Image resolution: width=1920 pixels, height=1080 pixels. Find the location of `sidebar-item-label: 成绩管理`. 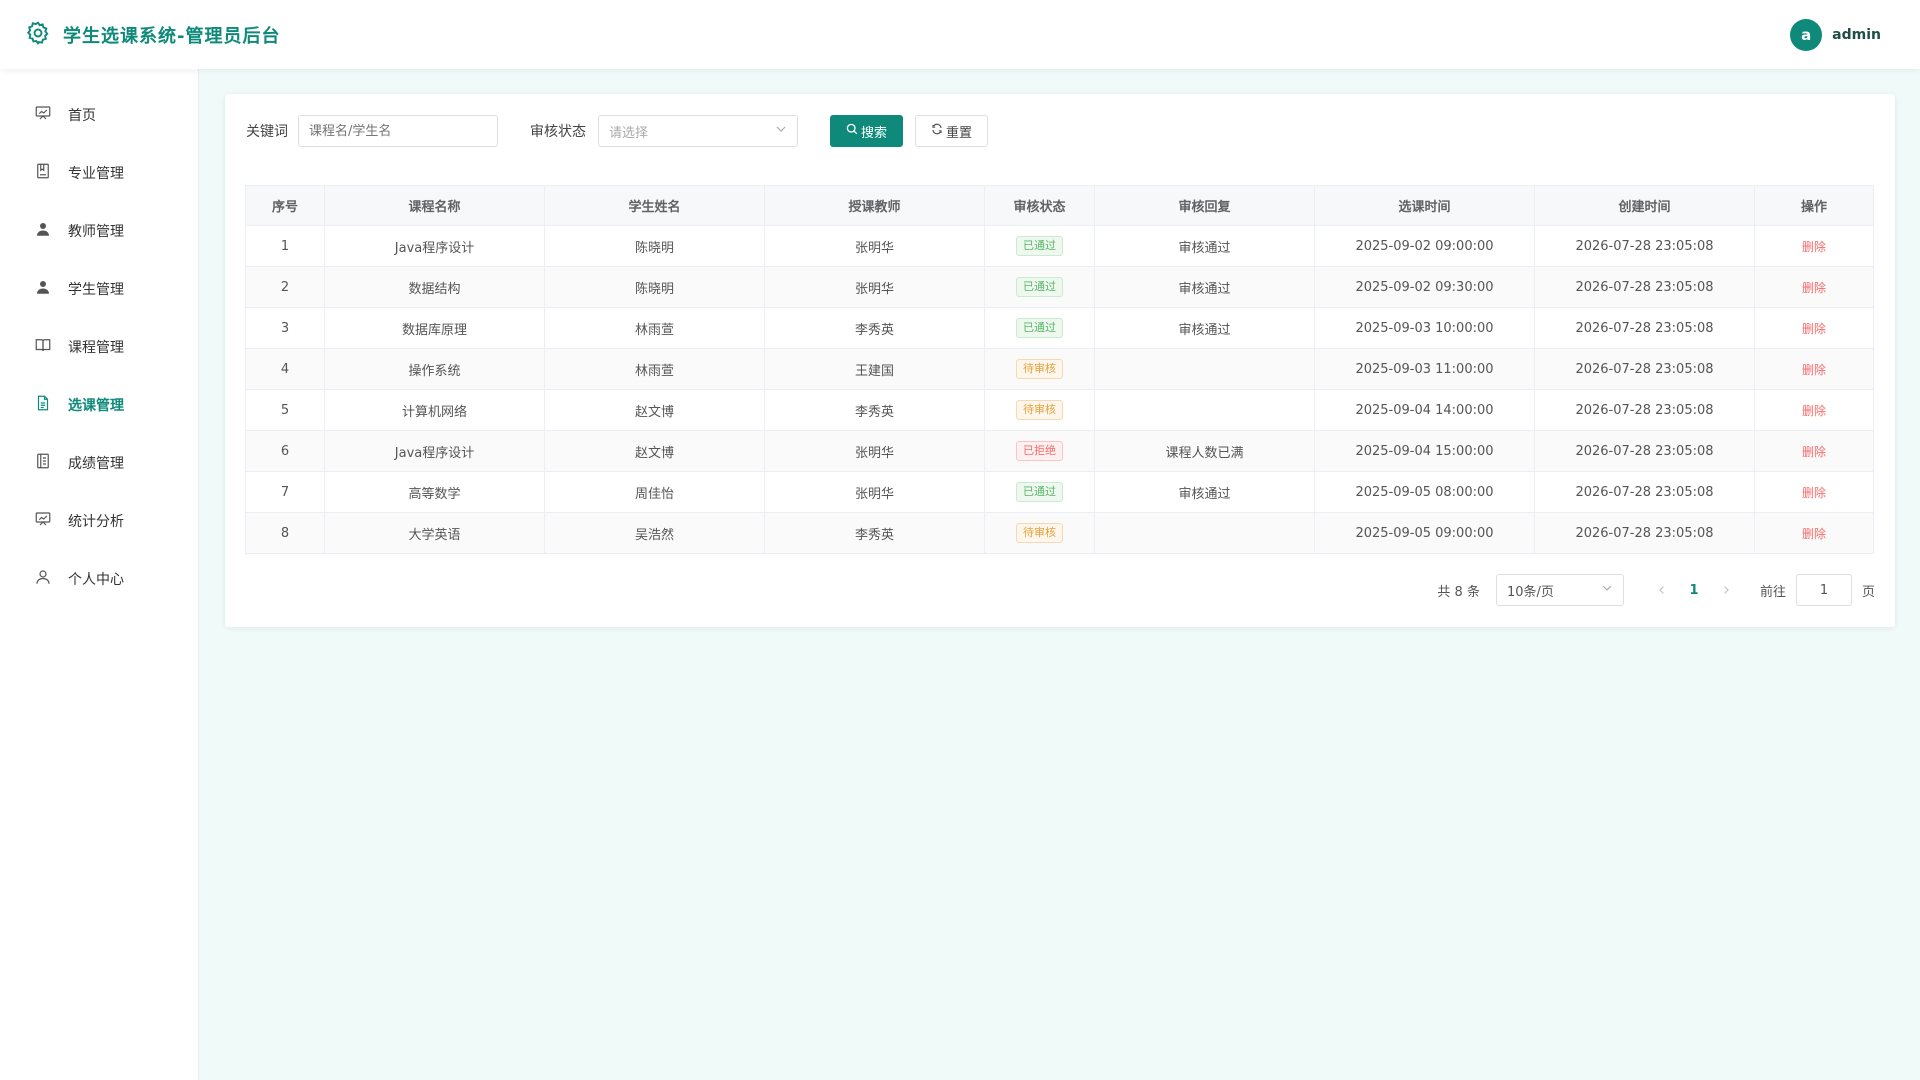

sidebar-item-label: 成绩管理 is located at coordinates (96, 464).